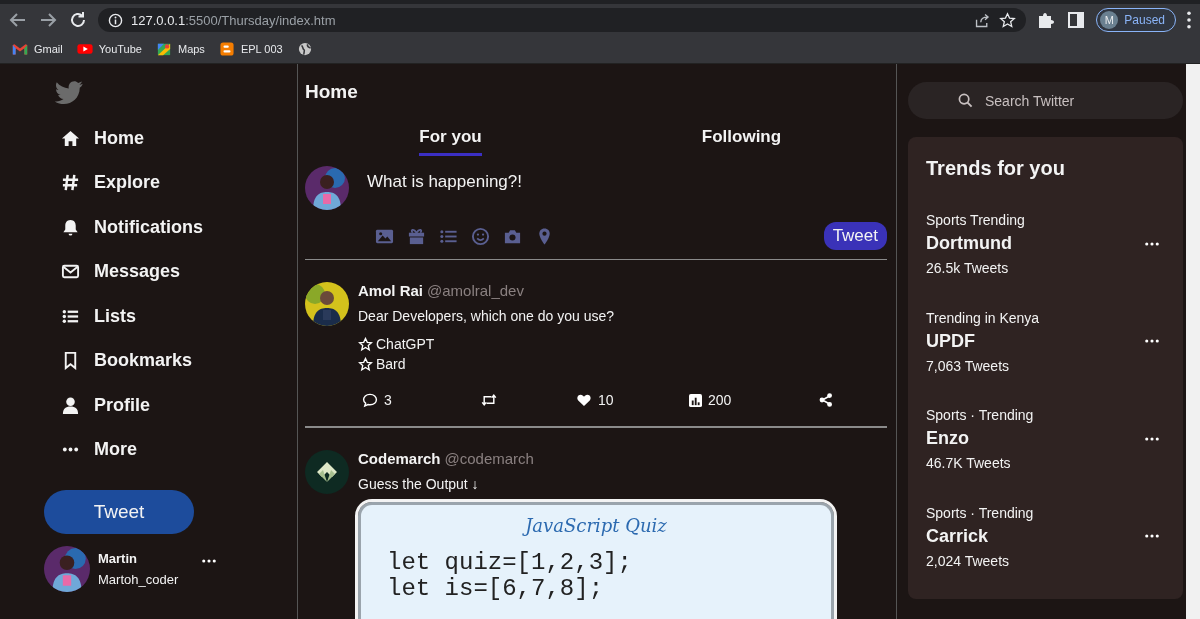 Image resolution: width=1200 pixels, height=619 pixels. What do you see at coordinates (405, 344) in the screenshot?
I see `poll-option: ChatGPT` at bounding box center [405, 344].